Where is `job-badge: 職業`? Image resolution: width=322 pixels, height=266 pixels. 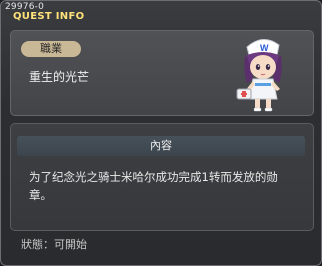 job-badge: 職業 is located at coordinates (51, 49).